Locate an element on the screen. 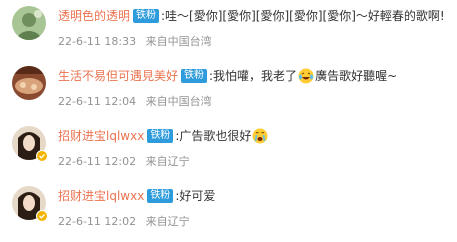  comment-header: 生活不易但可遇見美好 铁粉 :我怕嚾，我老了 廣告歌好聽喔~ is located at coordinates (227, 76).